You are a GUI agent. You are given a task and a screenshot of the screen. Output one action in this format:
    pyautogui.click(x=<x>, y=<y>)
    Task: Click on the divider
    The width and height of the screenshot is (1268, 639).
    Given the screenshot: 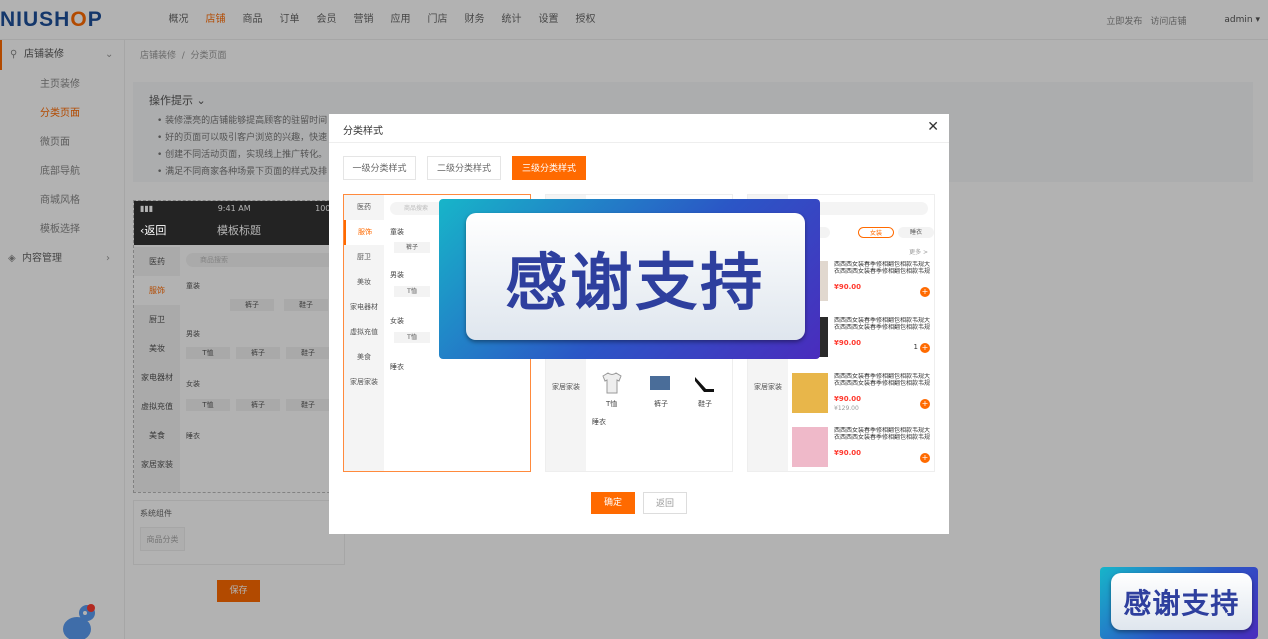 What is the action you would take?
    pyautogui.click(x=639, y=142)
    